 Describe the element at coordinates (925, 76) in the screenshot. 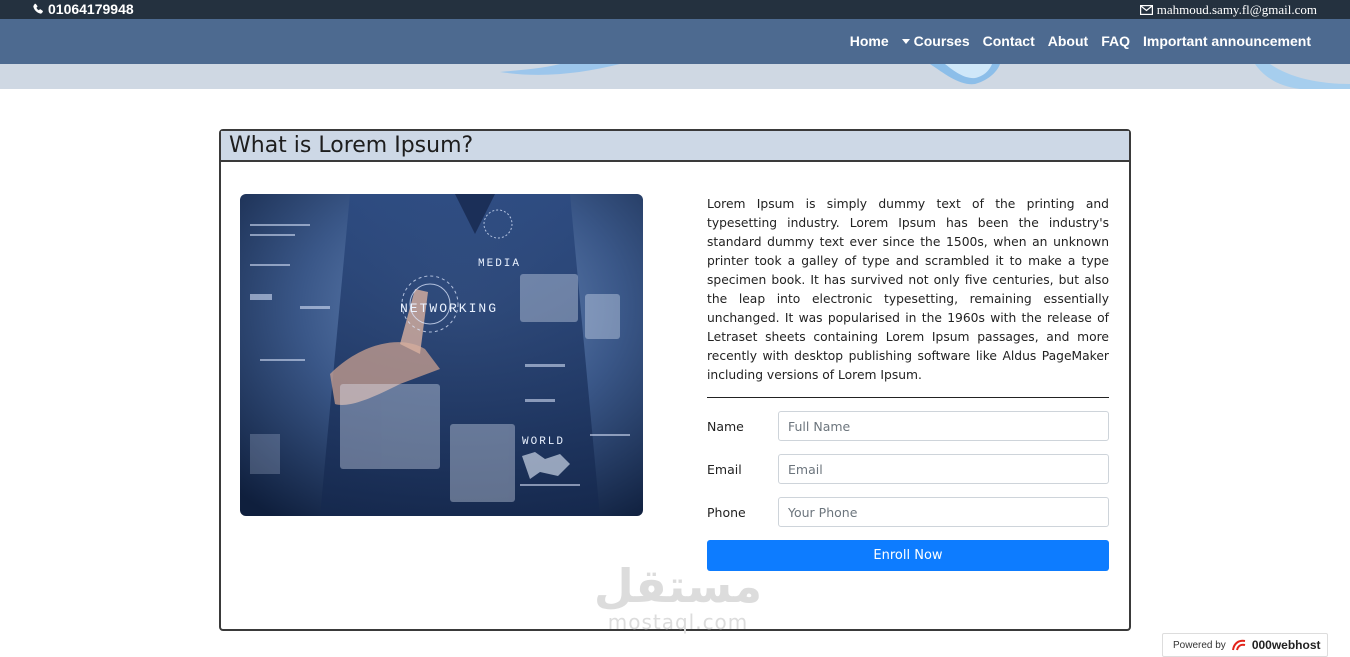

I see `banner-wave-graphic` at that location.